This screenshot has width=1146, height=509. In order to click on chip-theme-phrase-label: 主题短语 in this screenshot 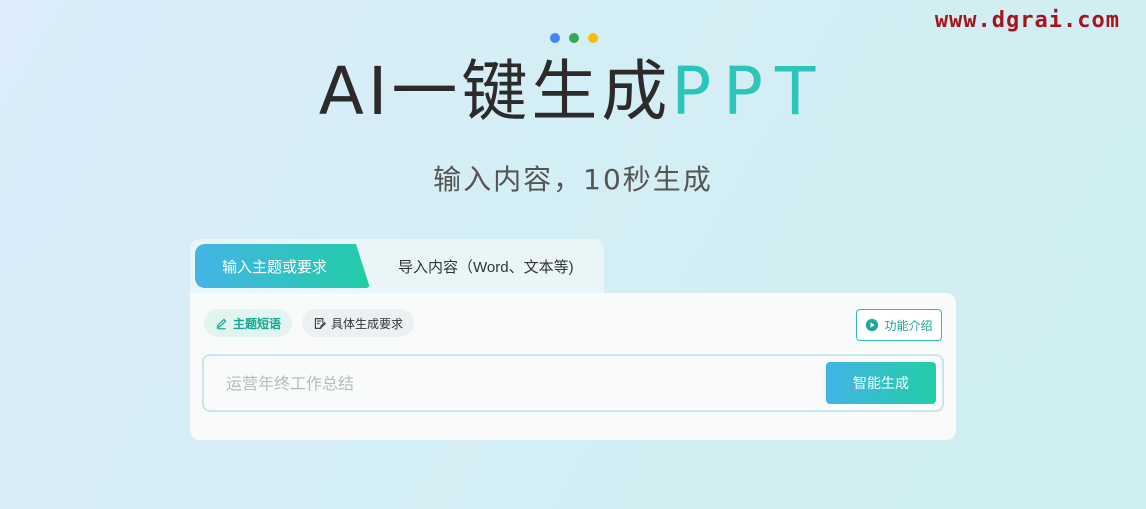, I will do `click(257, 323)`.